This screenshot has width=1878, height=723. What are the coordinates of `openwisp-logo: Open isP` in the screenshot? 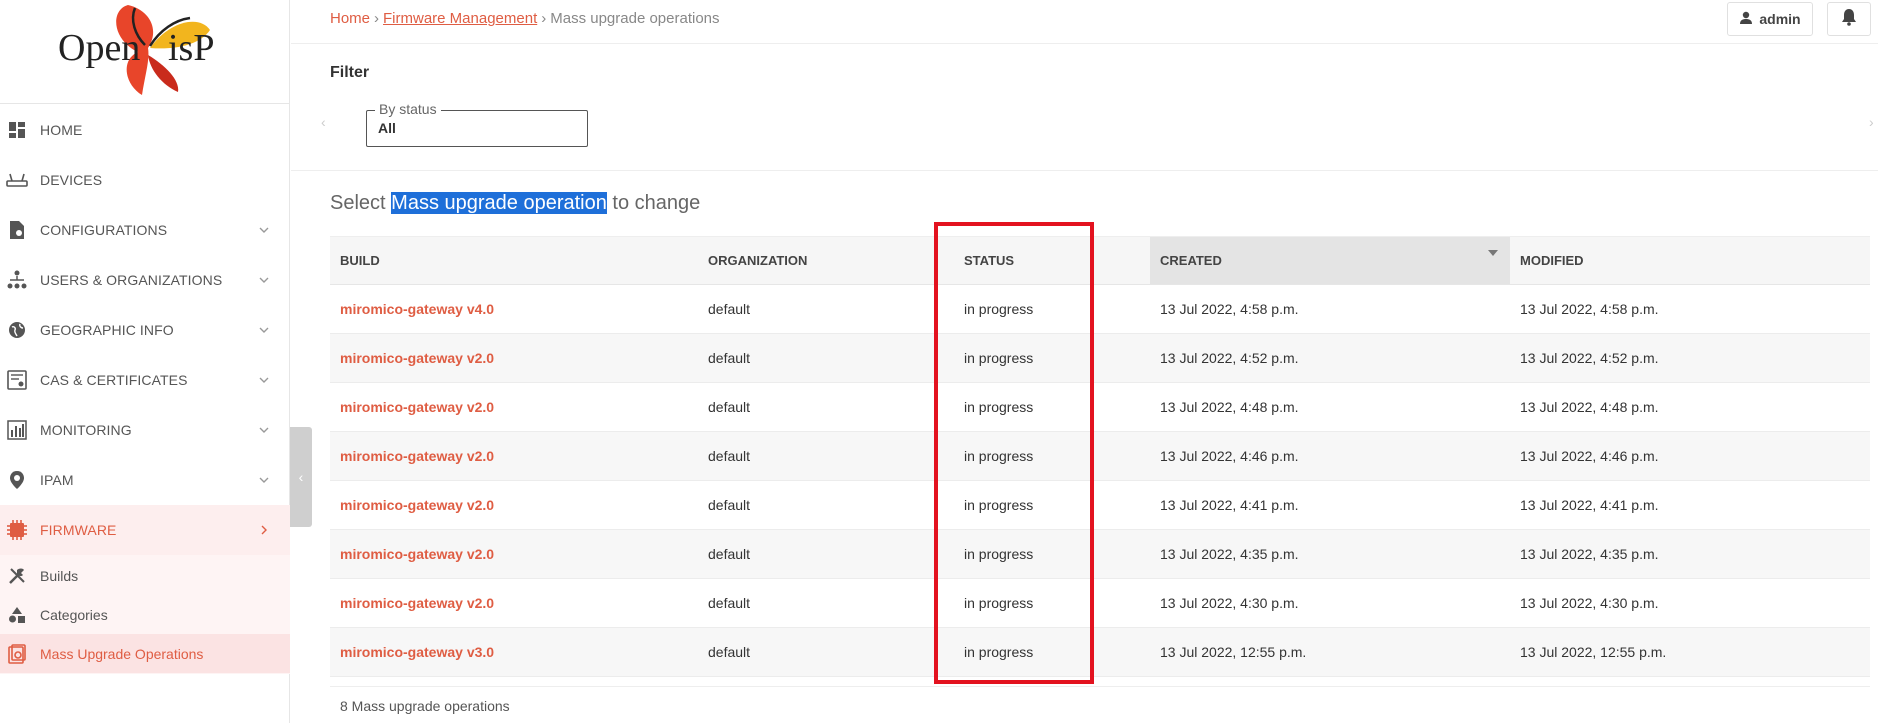 It's located at (145, 52).